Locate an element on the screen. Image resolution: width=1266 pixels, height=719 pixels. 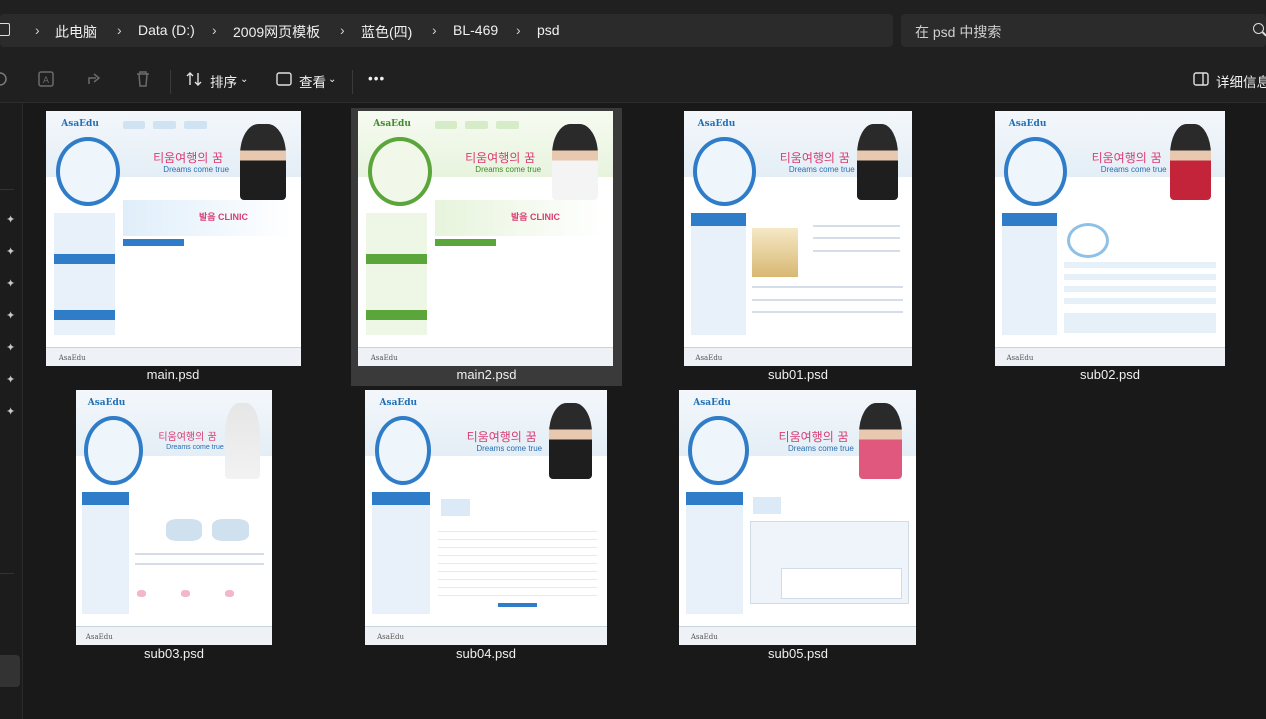
breadcrumb-item: BL-469 is located at coordinates (475, 30).